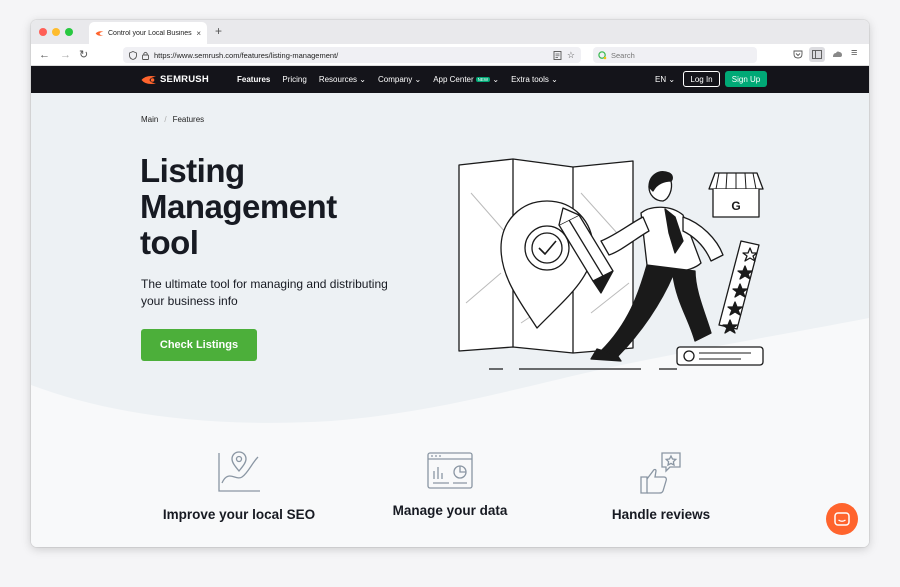 The width and height of the screenshot is (900, 587). I want to click on thumbs-up-star-icon, so click(660, 473).